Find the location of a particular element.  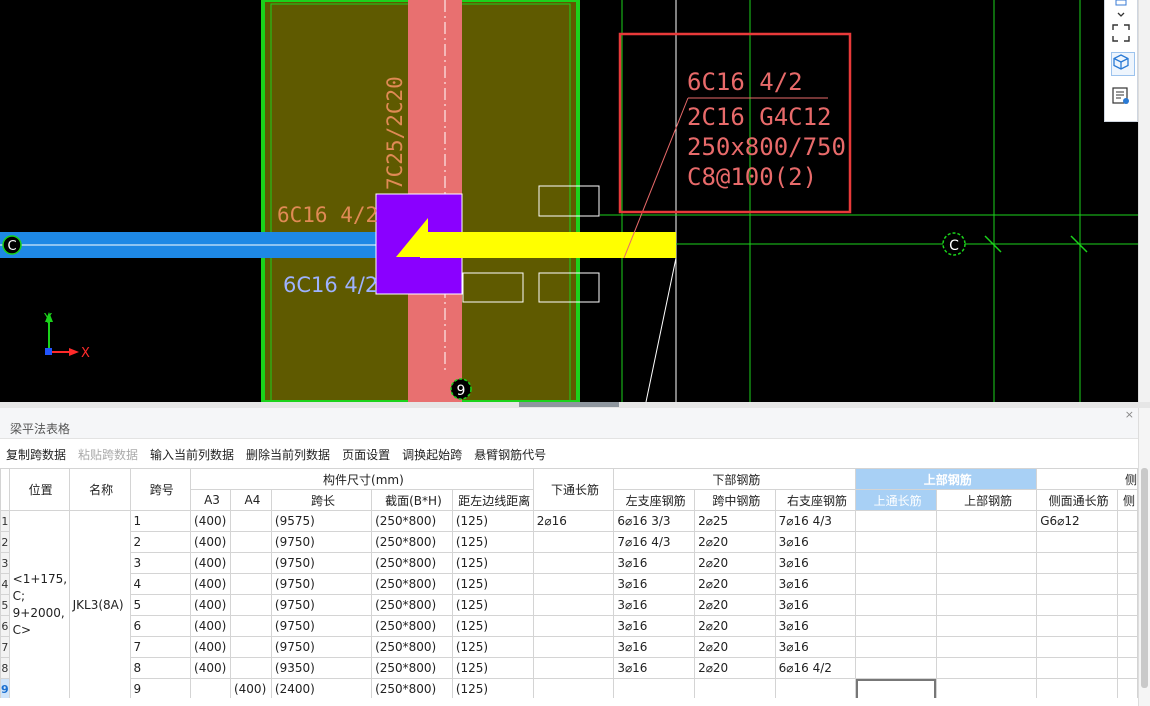

table-row: 9 9 (400) (2400) (250*800) (125) is located at coordinates (569, 688).